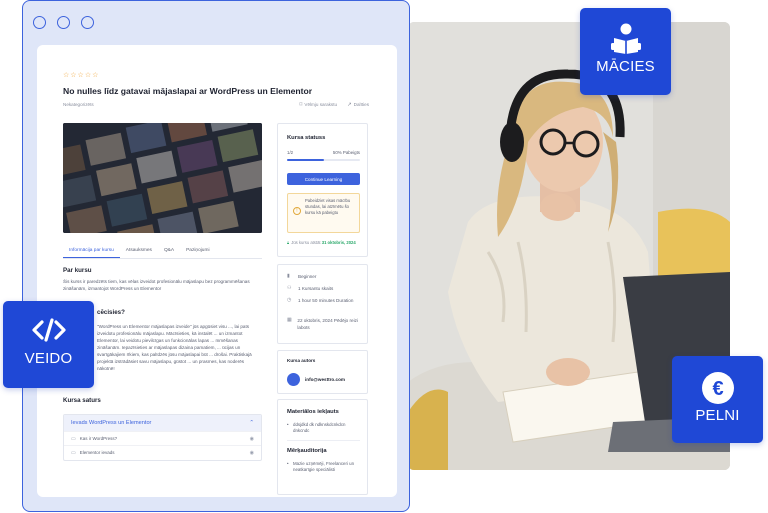  What do you see at coordinates (323, 179) in the screenshot?
I see `continue-learning-button: Continue Learning` at bounding box center [323, 179].